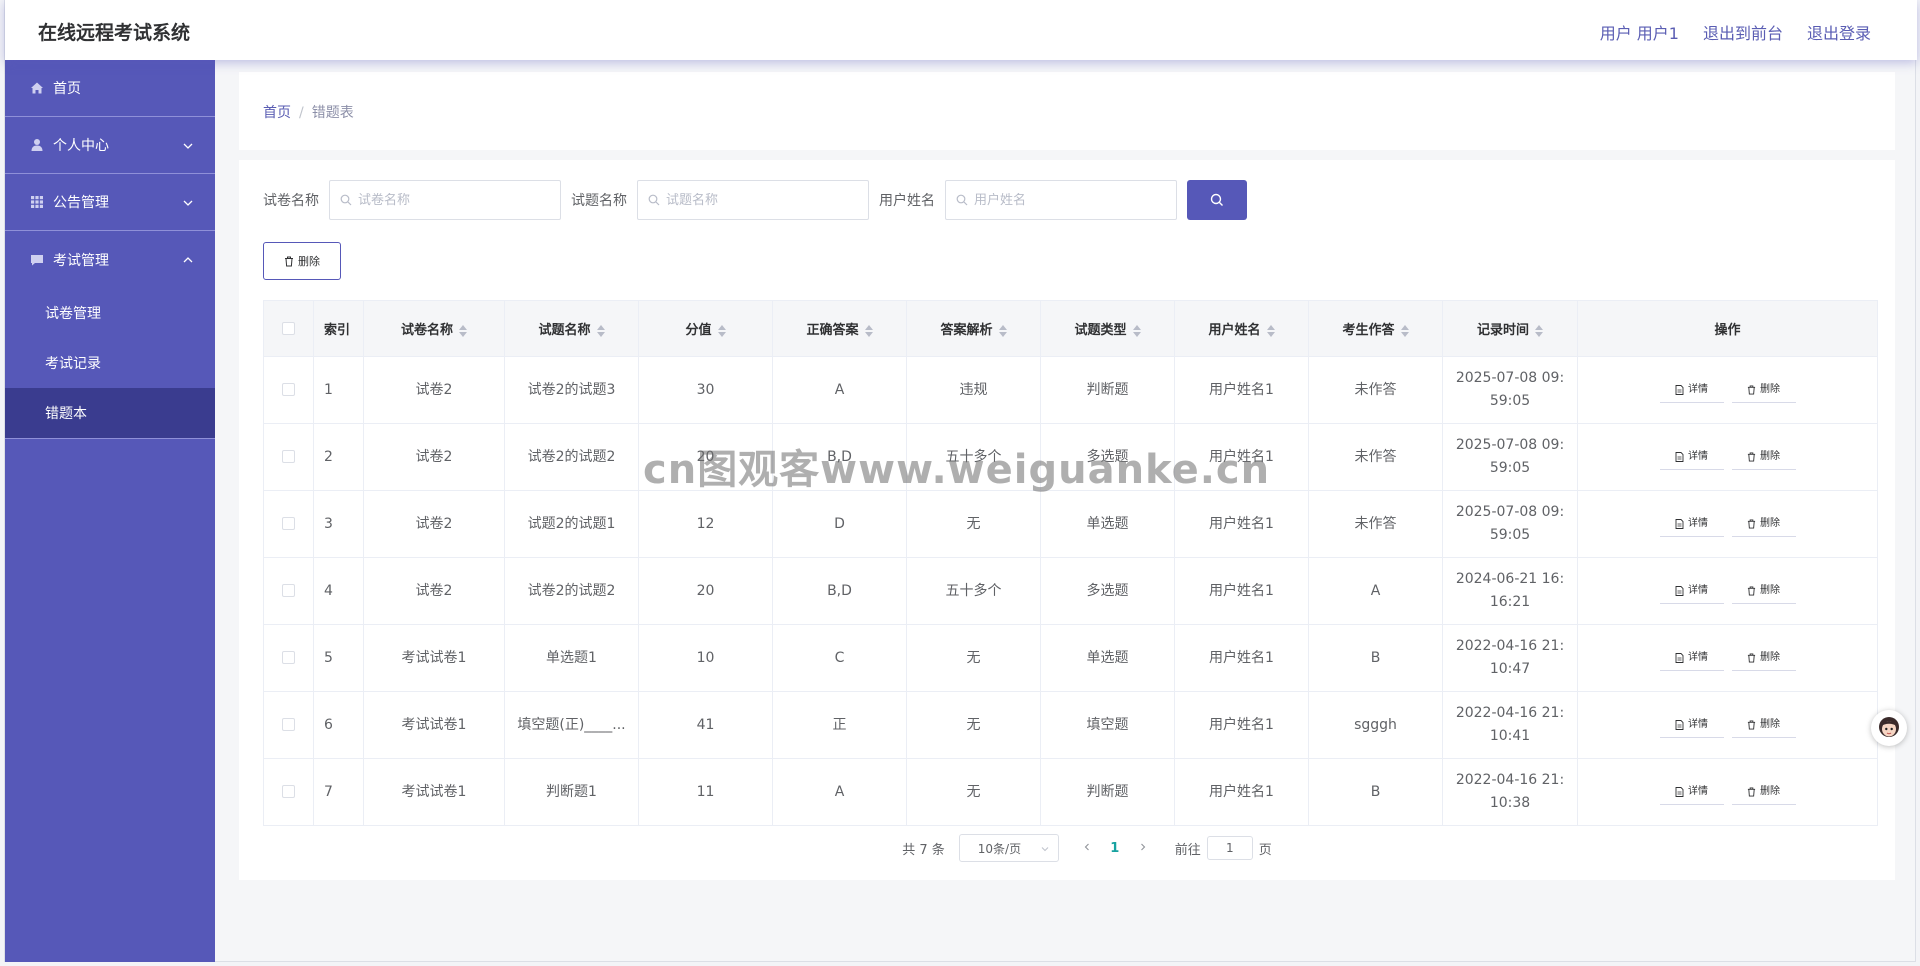  What do you see at coordinates (1217, 200) in the screenshot?
I see `search-button` at bounding box center [1217, 200].